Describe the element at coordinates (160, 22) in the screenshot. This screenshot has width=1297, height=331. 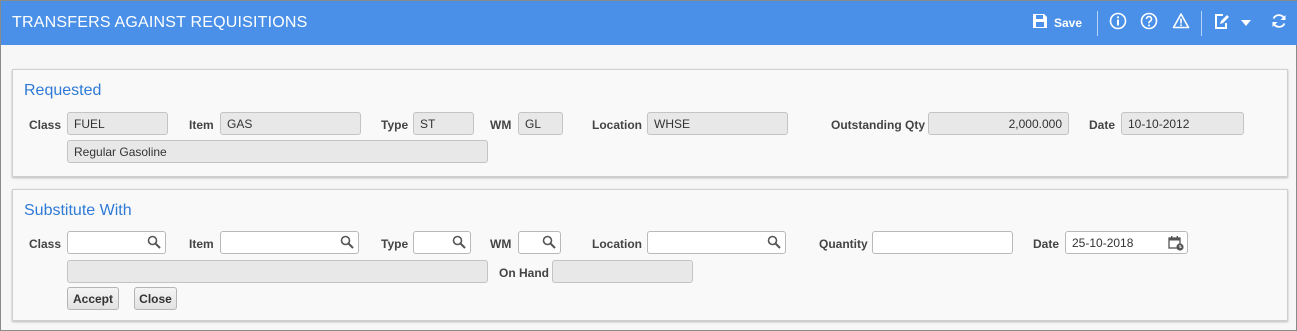
I see `page-title: TRANSFERS AGAINST REQUISITIONS` at that location.